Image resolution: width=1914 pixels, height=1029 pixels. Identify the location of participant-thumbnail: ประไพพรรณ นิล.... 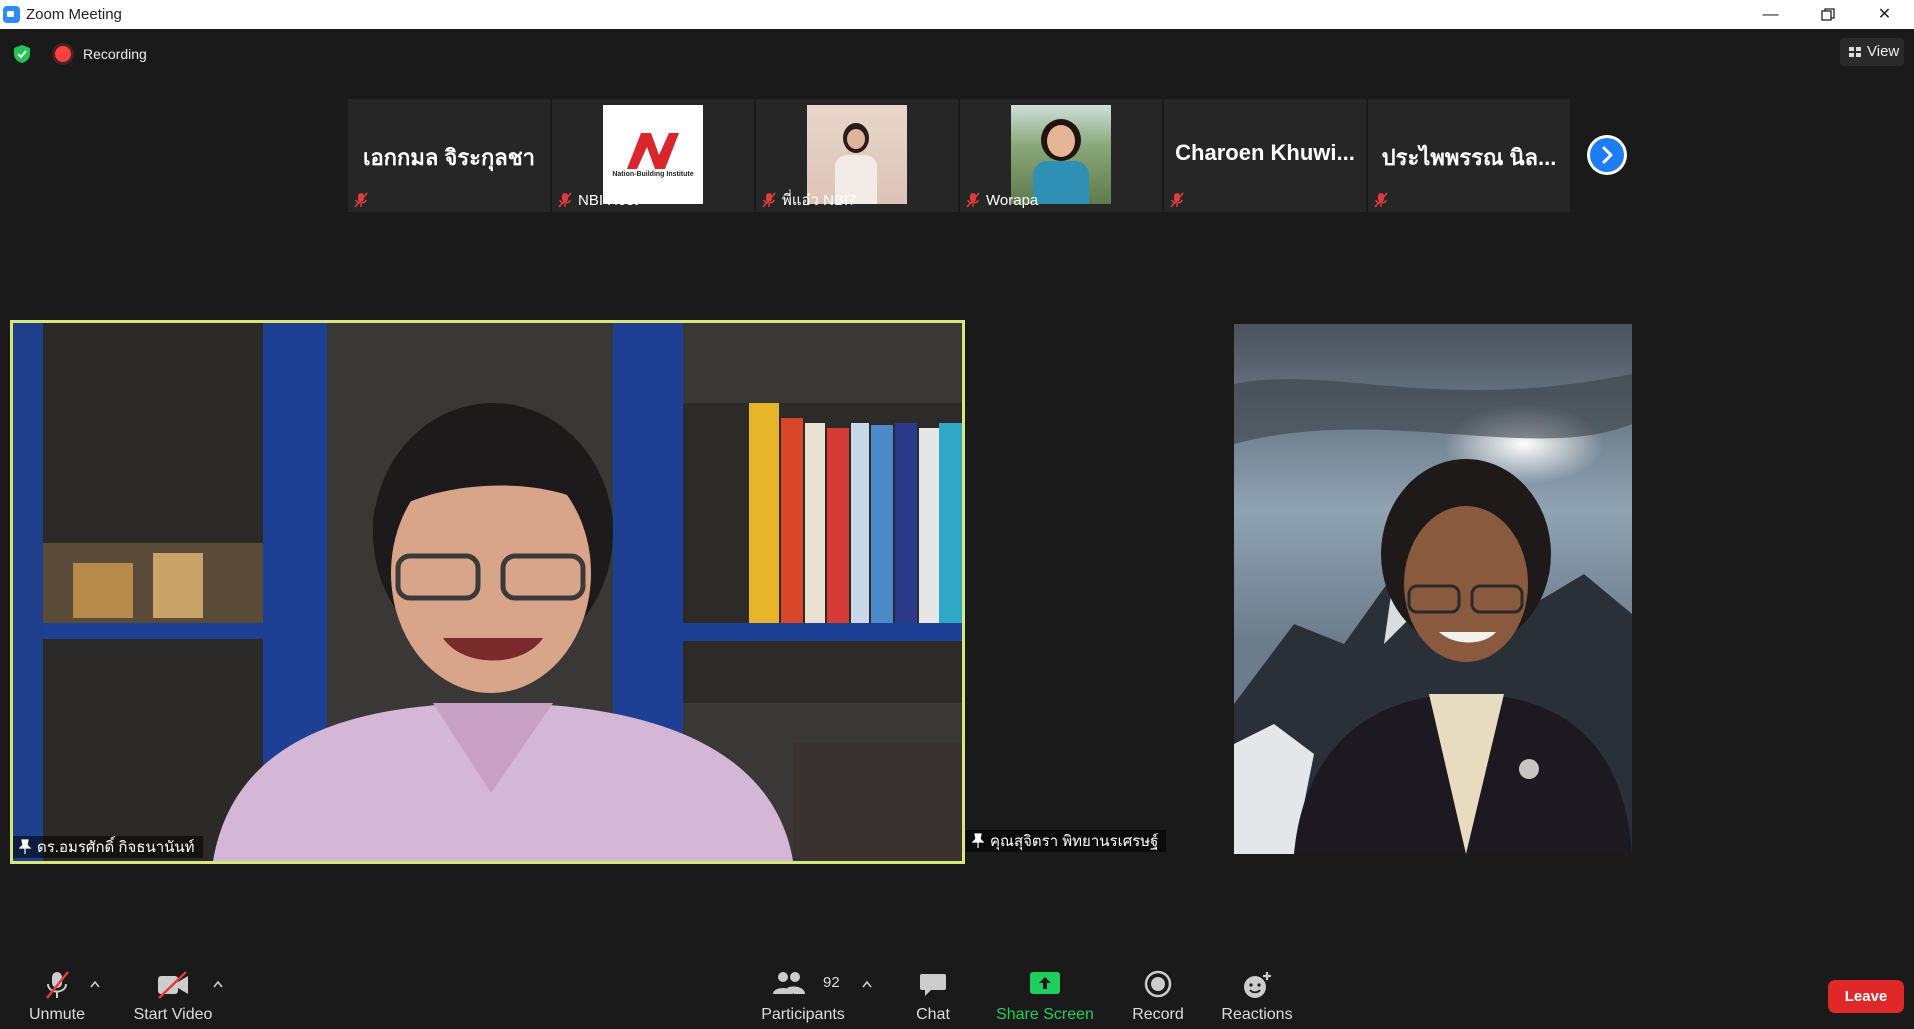
(1469, 155).